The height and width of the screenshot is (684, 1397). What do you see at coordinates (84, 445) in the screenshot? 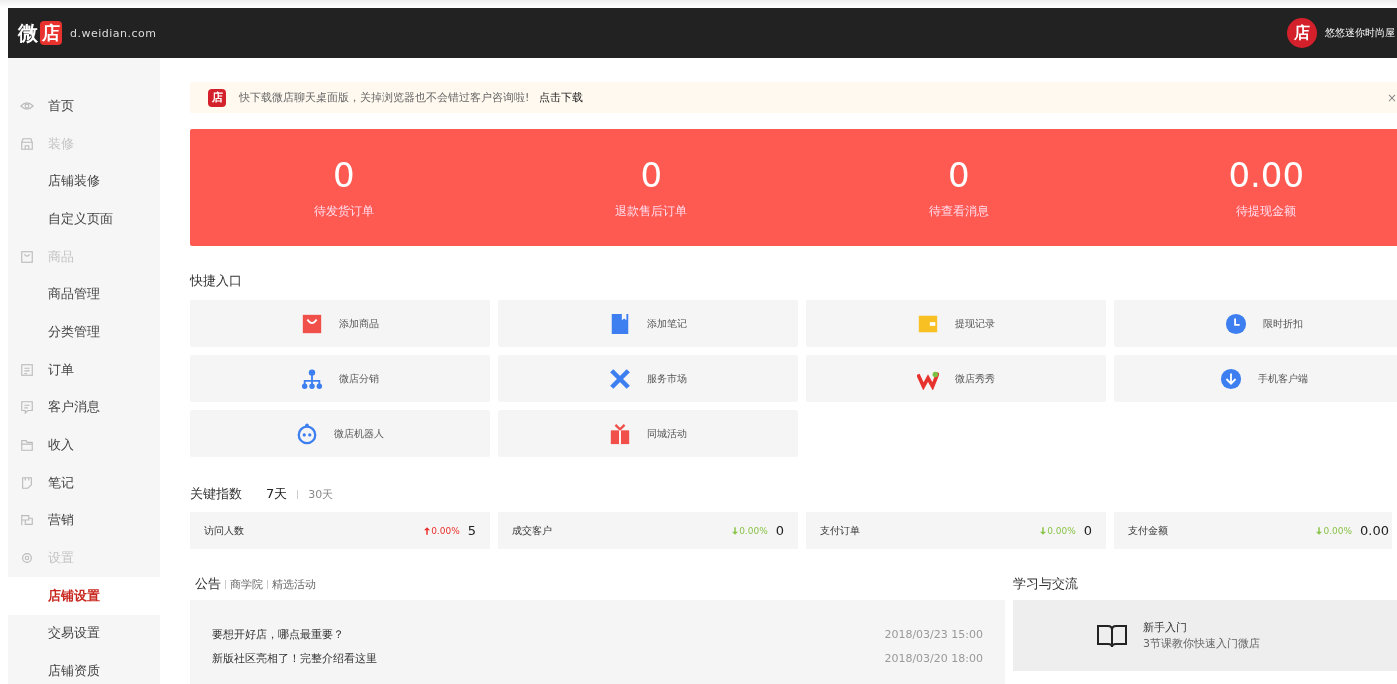
I see `nav-section: 收入` at bounding box center [84, 445].